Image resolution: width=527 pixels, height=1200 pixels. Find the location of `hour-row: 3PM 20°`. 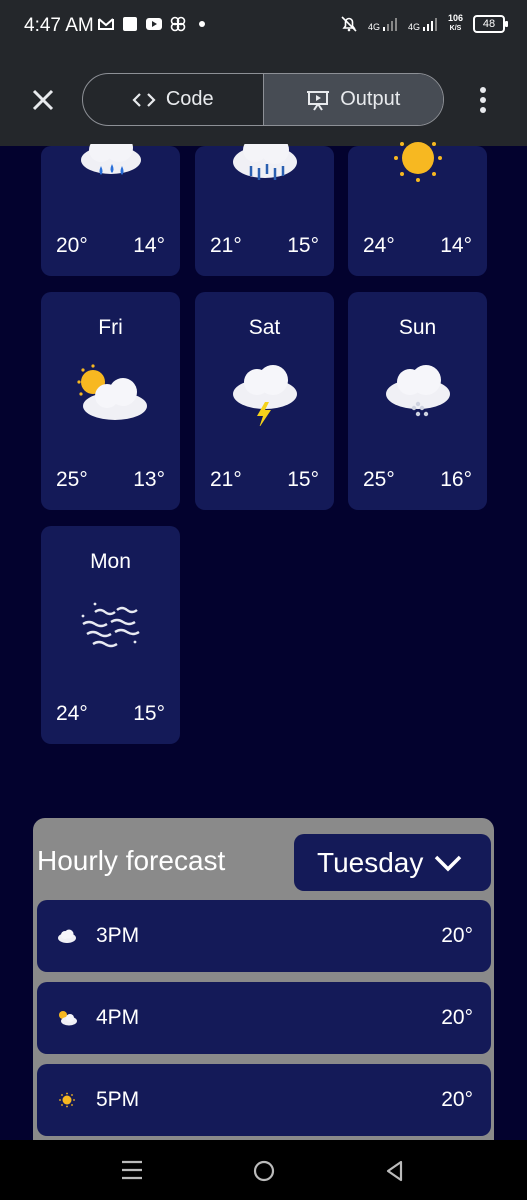

hour-row: 3PM 20° is located at coordinates (264, 936).